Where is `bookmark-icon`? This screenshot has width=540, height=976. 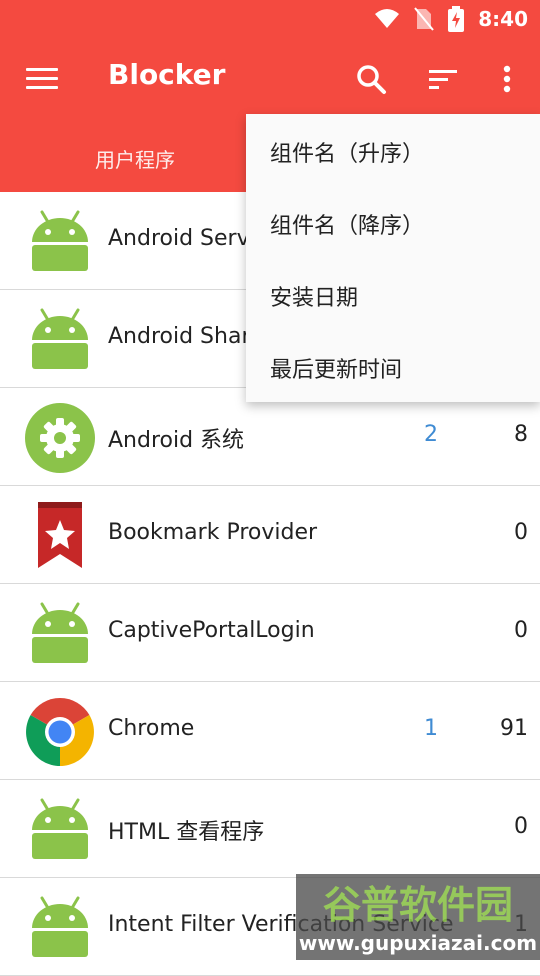 bookmark-icon is located at coordinates (60, 535).